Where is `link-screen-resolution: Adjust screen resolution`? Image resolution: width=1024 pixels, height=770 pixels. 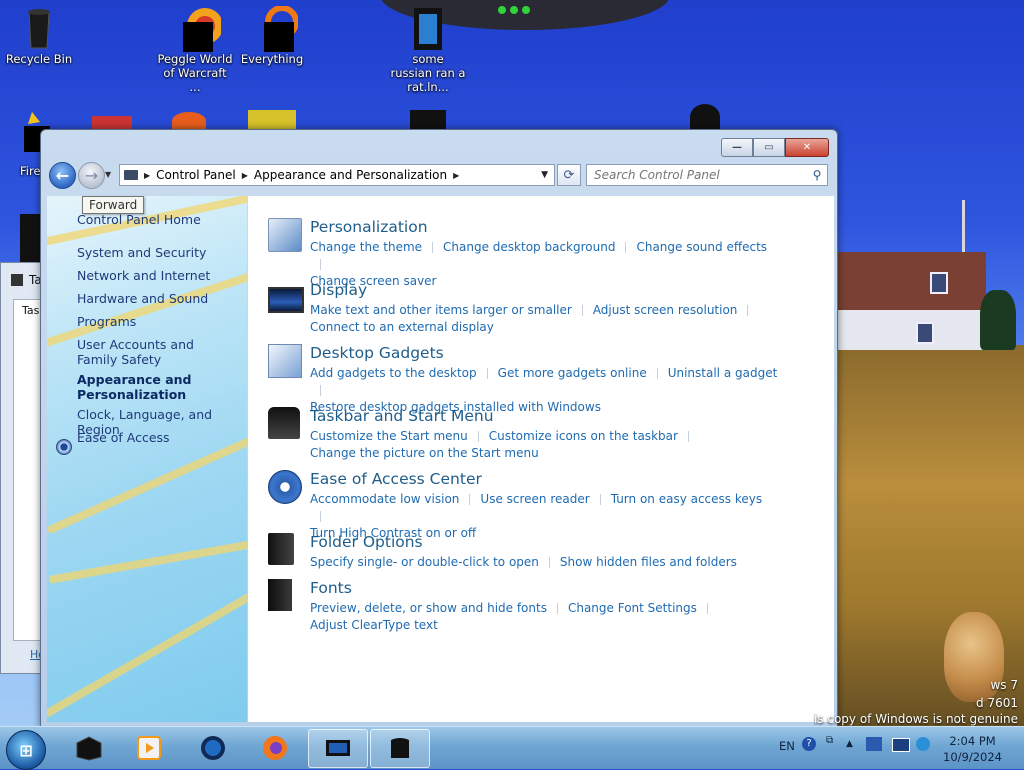
link-screen-resolution: Adjust screen resolution is located at coordinates (665, 310).